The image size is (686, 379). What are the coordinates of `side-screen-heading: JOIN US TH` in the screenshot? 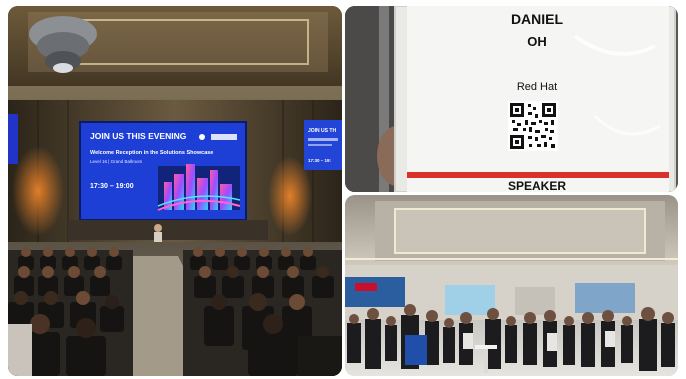 It's located at (322, 131).